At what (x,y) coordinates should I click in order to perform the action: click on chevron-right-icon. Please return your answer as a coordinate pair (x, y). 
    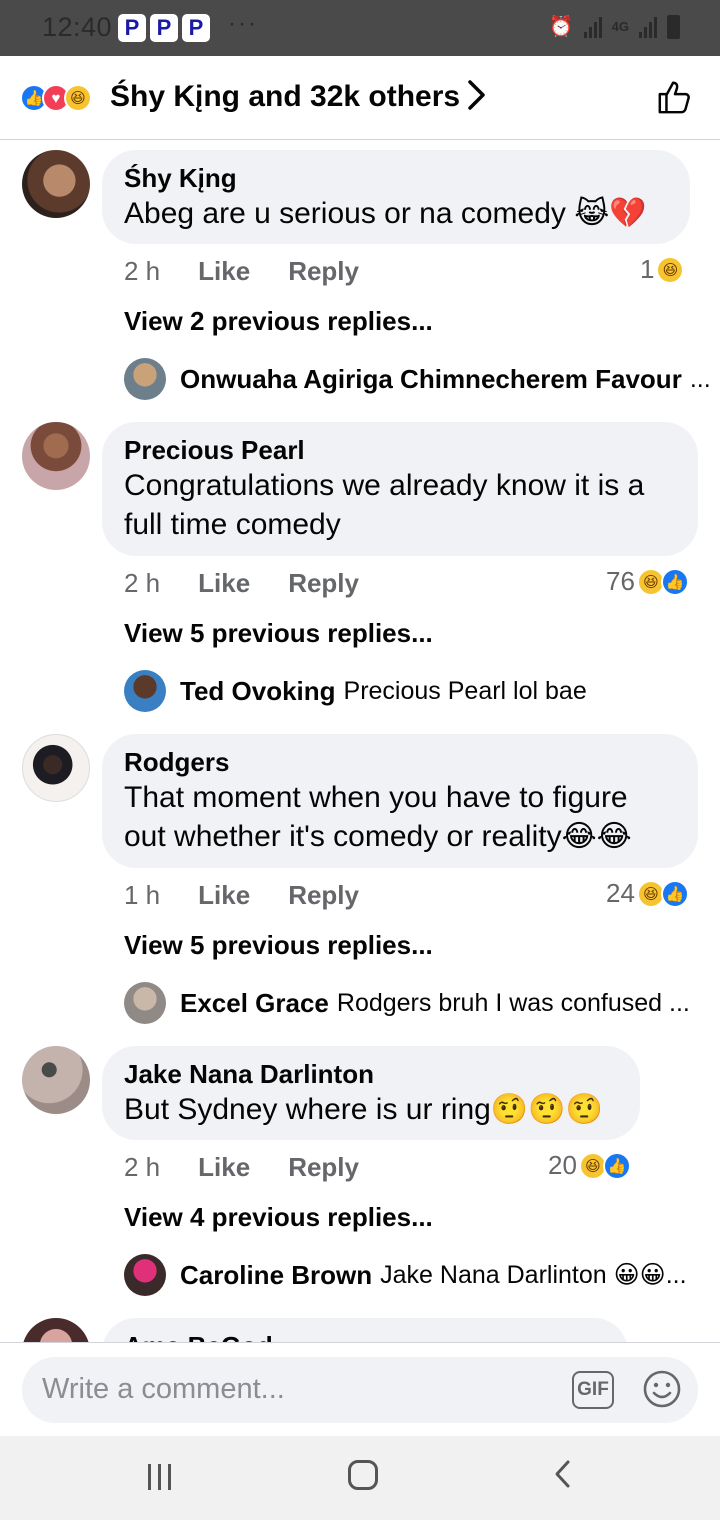
    Looking at the image, I should click on (477, 99).